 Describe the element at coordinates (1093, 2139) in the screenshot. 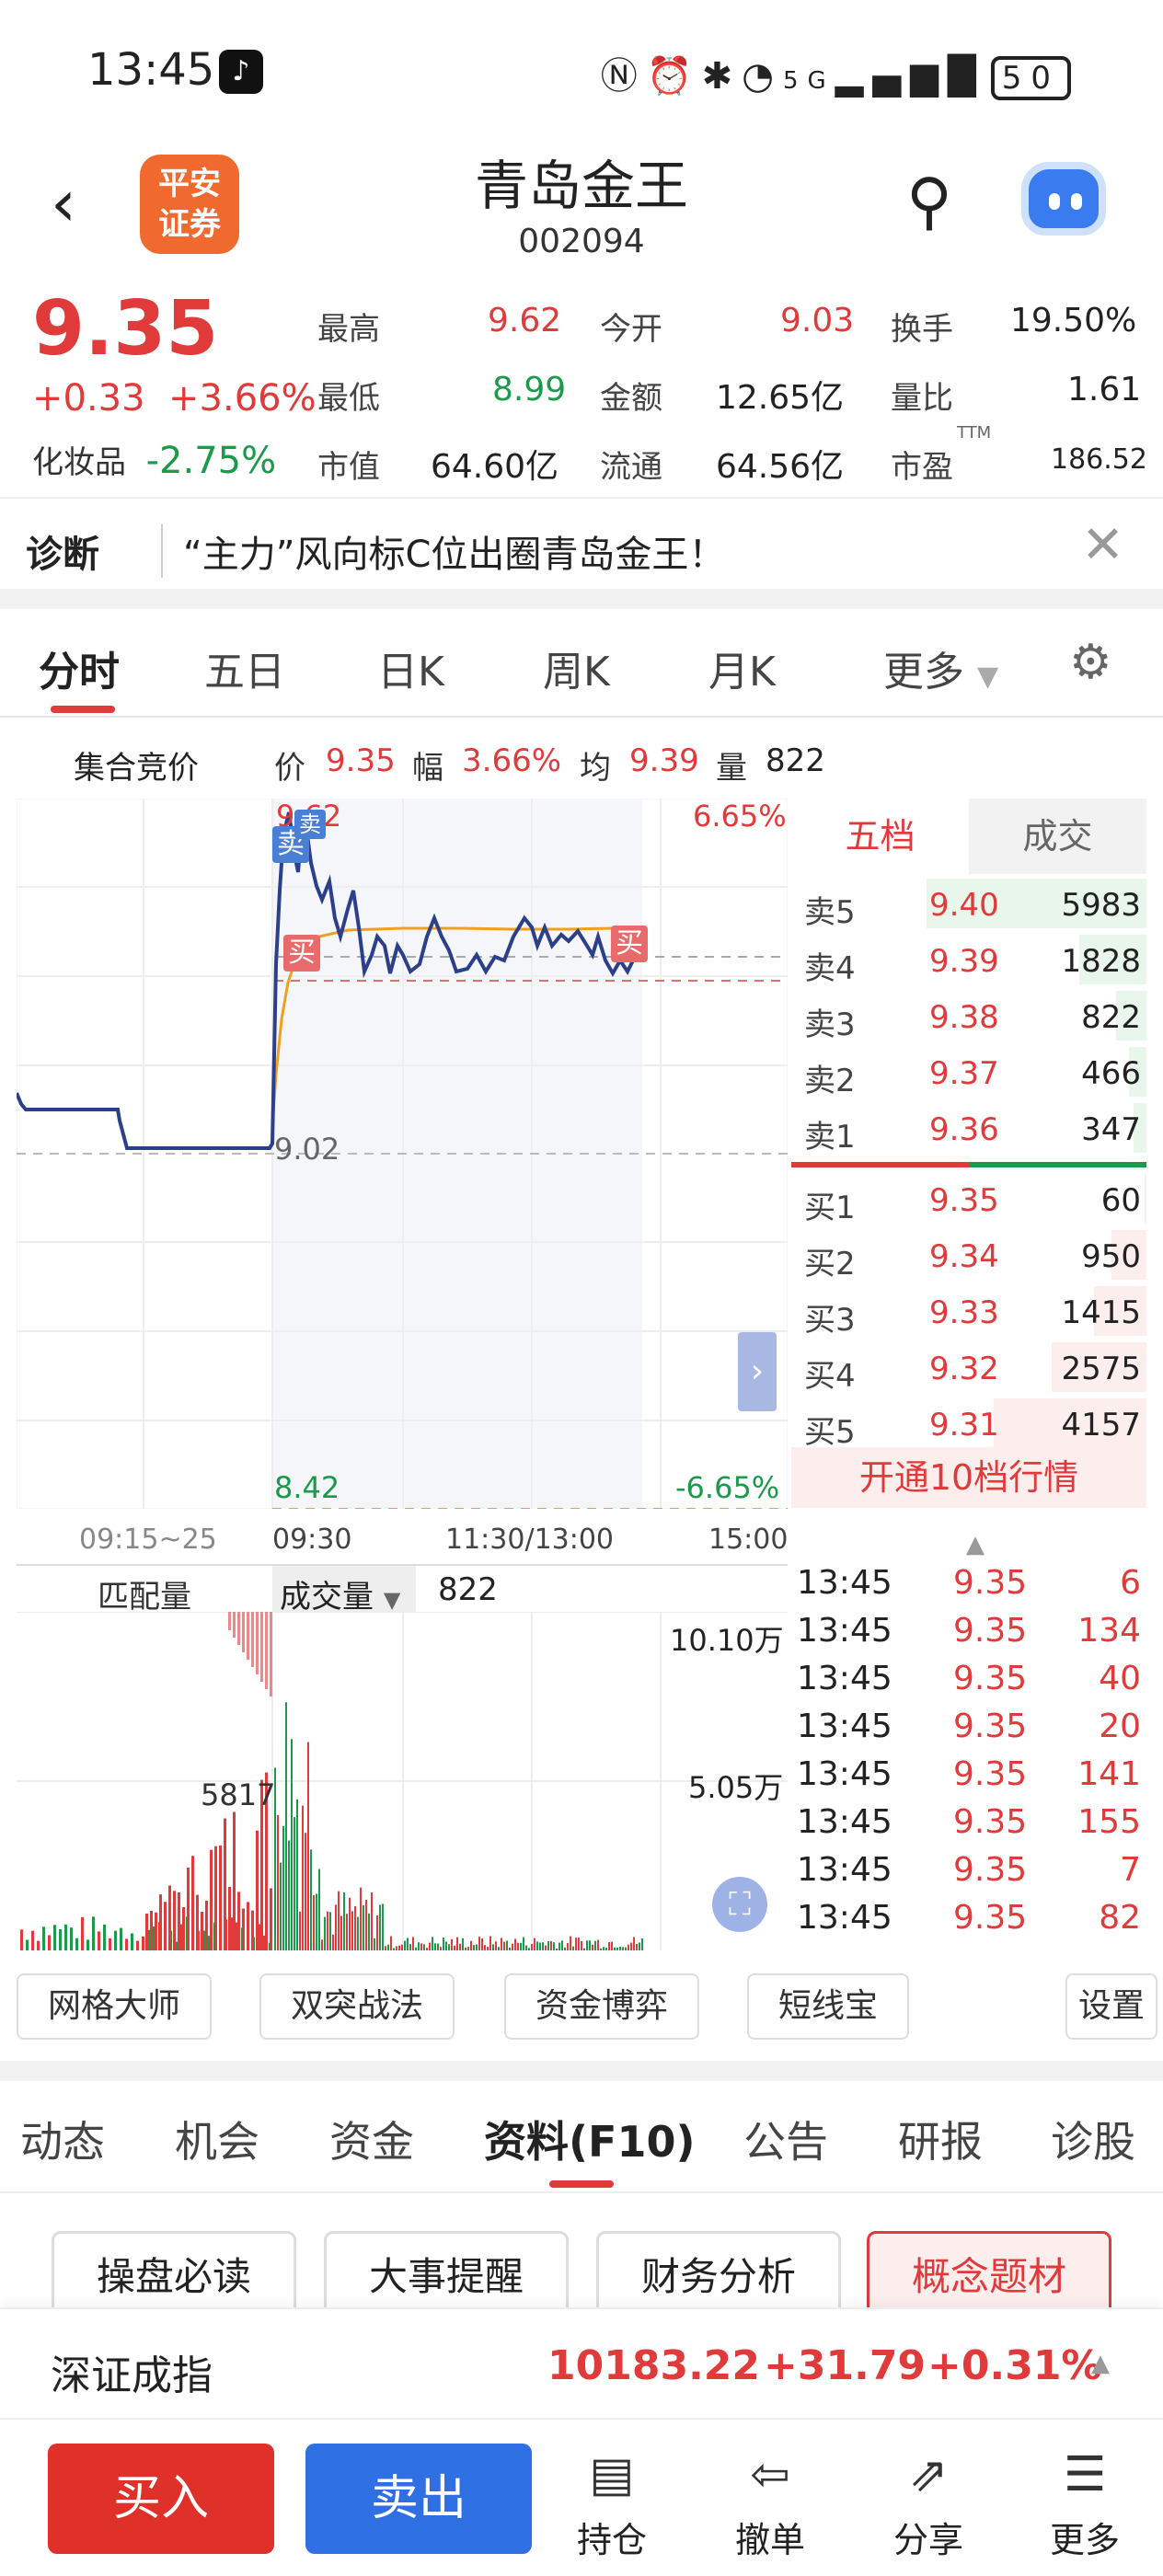

I see `tab-diagnose: 诊股` at that location.